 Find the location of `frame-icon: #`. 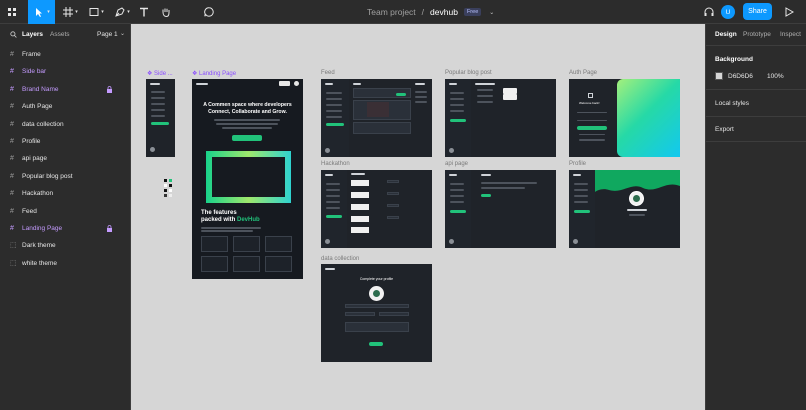

frame-icon: # is located at coordinates (12, 141).